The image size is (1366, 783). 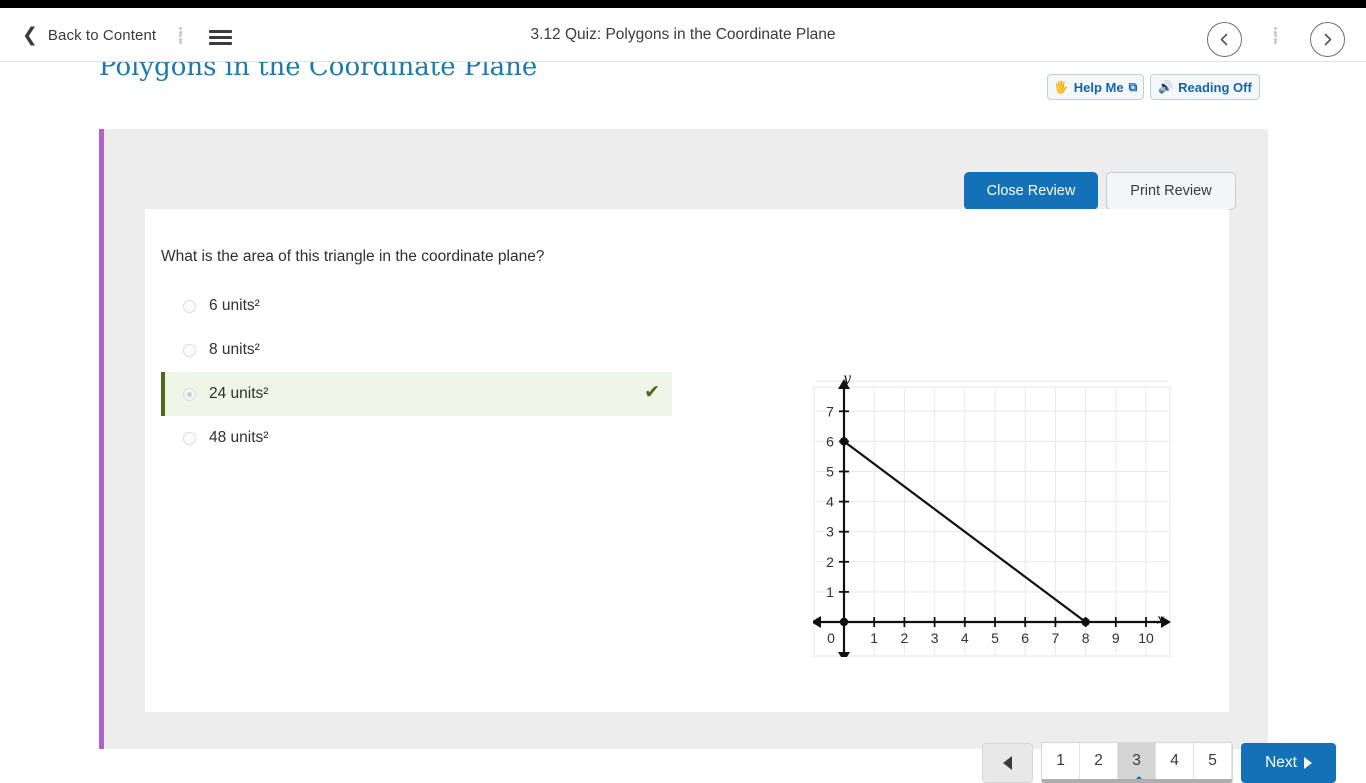 I want to click on triangle-left-icon, so click(x=1007, y=762).